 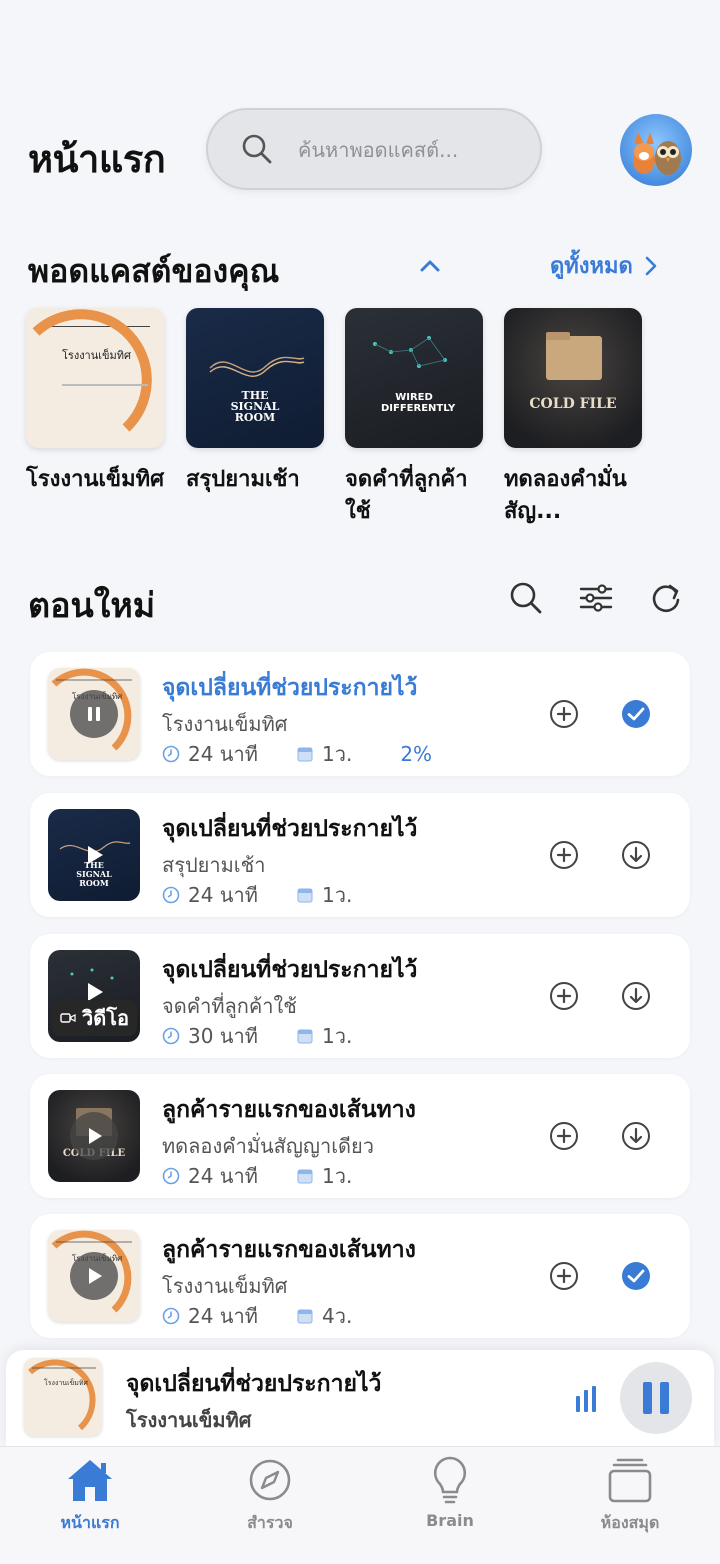 I want to click on mini-player-pause-button, so click(x=656, y=1398).